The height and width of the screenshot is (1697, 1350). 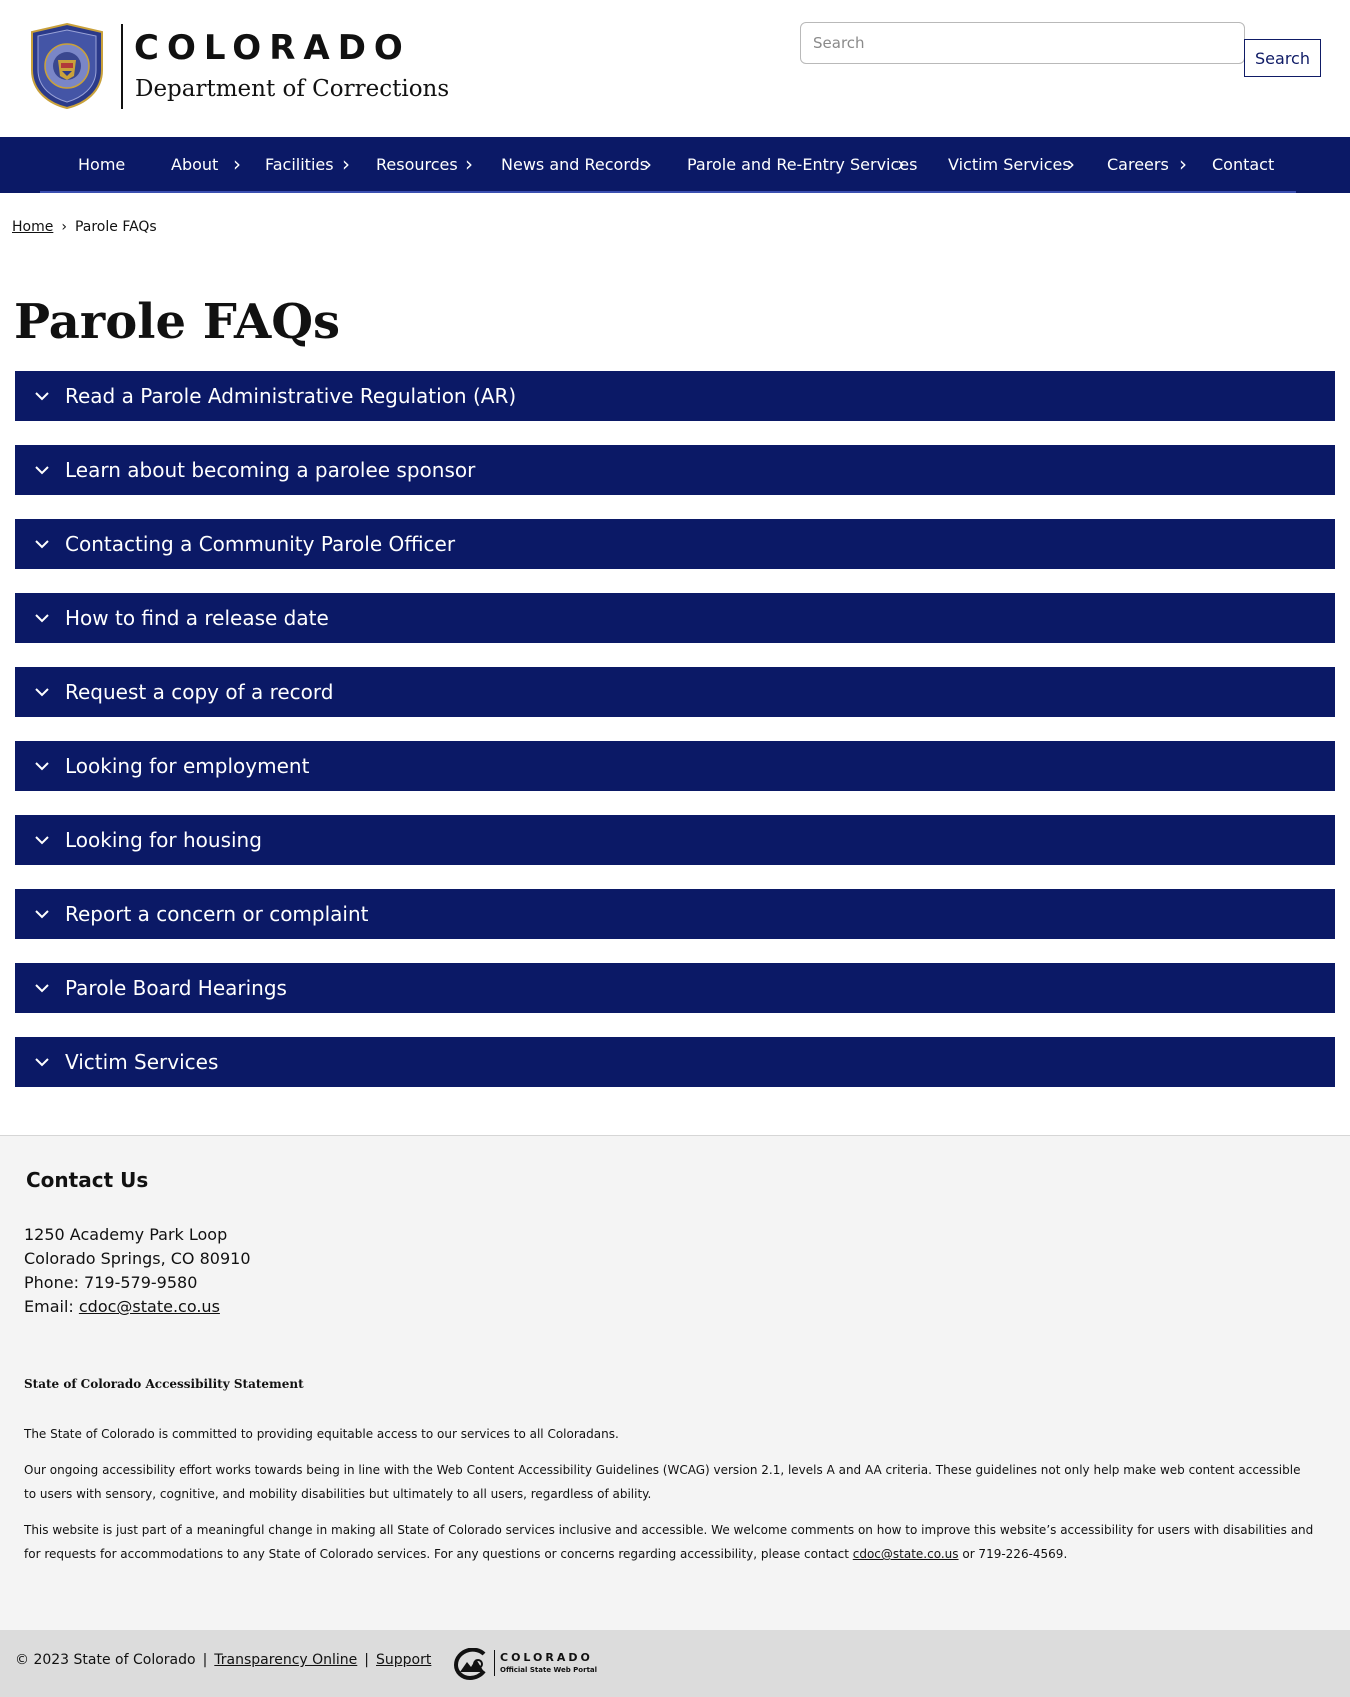 I want to click on nav-parole-chevron-icon: ›, so click(x=901, y=165).